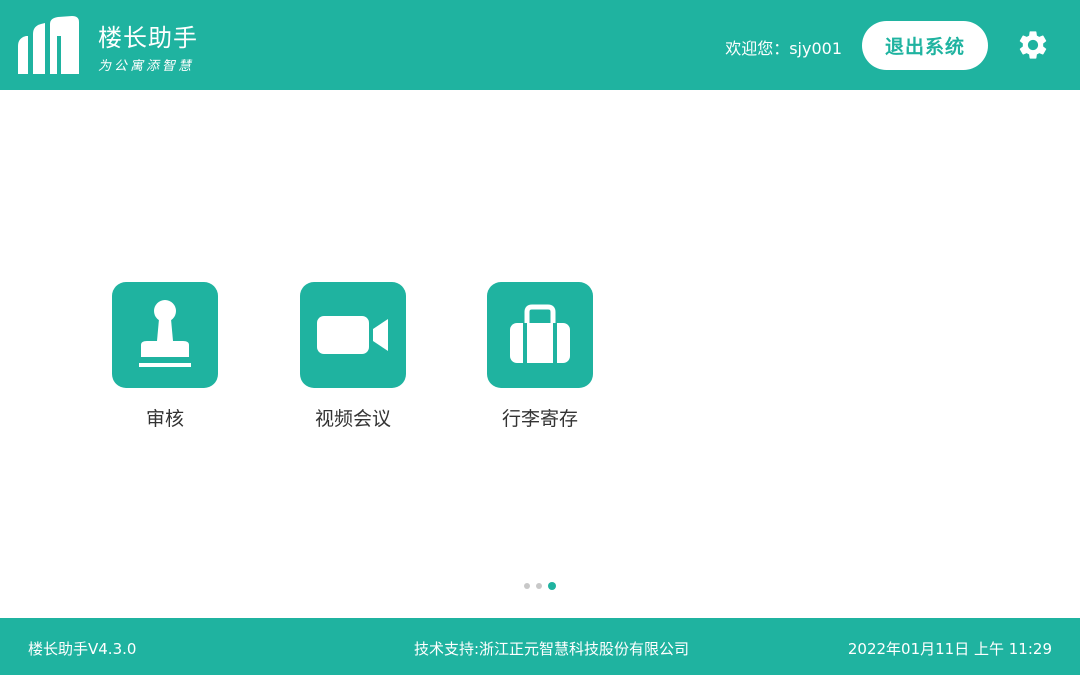  Describe the element at coordinates (783, 48) in the screenshot. I see `welcome-text: 欢迎您：sjy001` at that location.